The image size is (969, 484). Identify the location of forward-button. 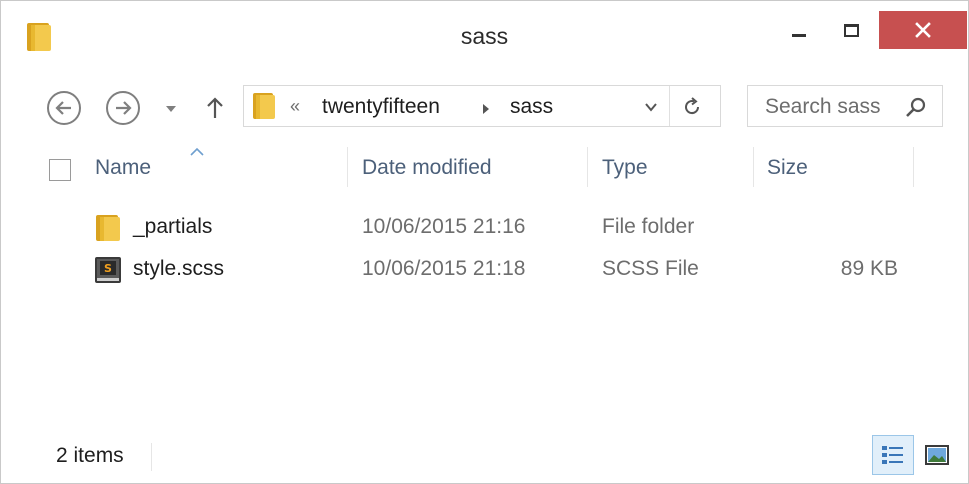
(123, 108).